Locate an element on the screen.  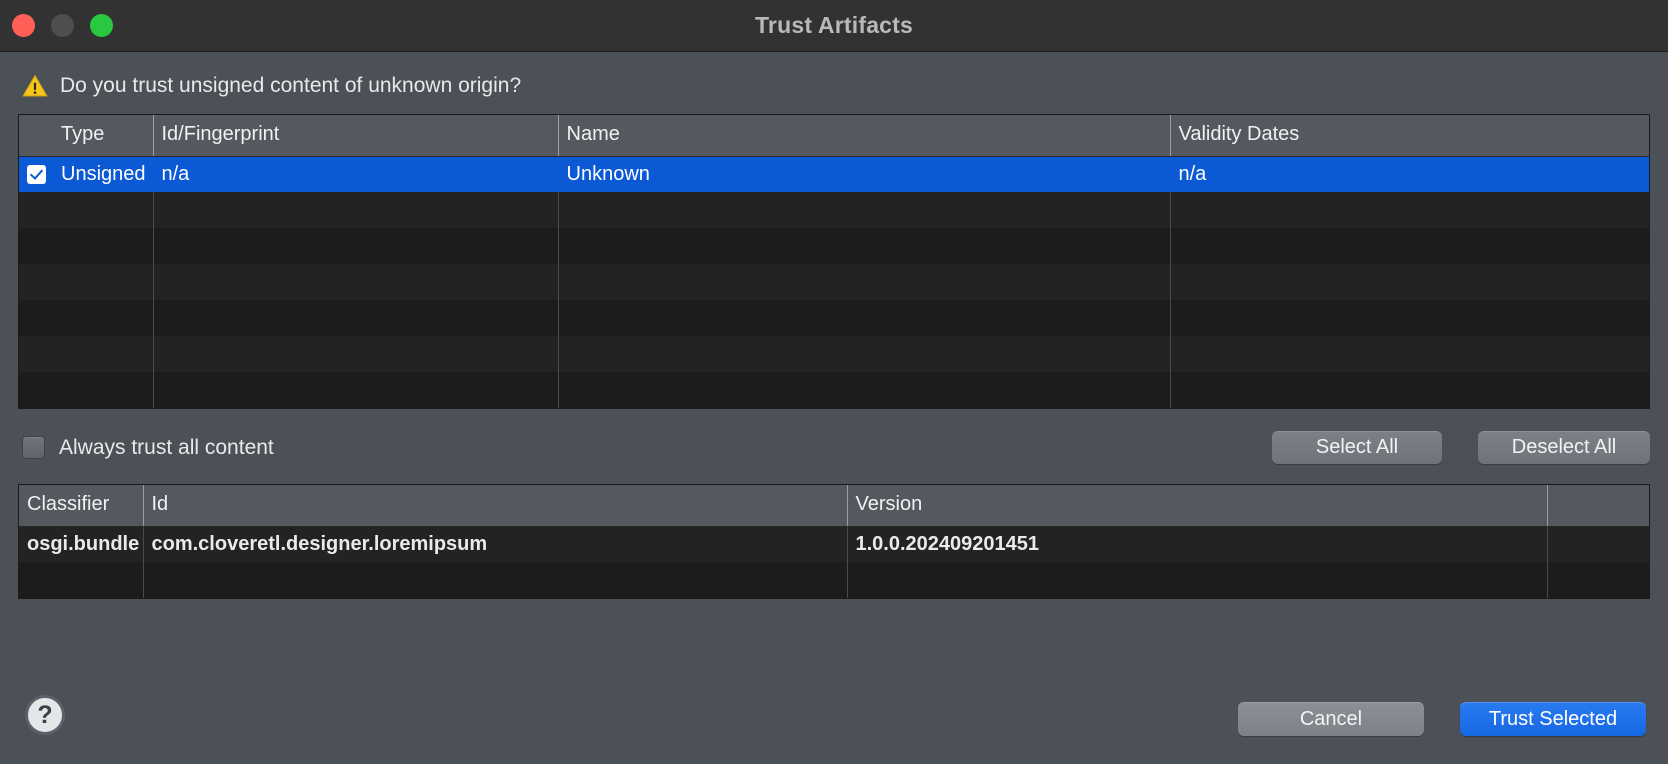
artifacts-col-id-fingerprint: Id/Fingerprint is located at coordinates (356, 136).